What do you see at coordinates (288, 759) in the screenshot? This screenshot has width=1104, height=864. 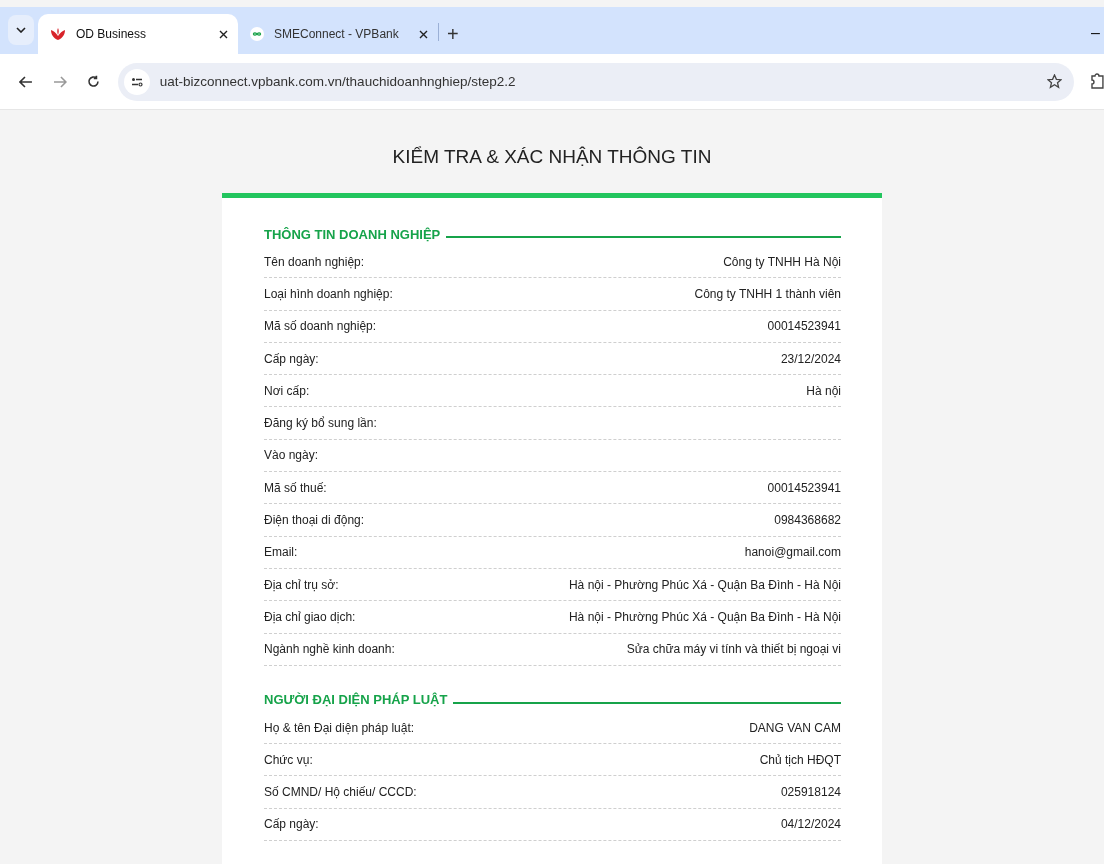 I see `field-label: Chức vụ:` at bounding box center [288, 759].